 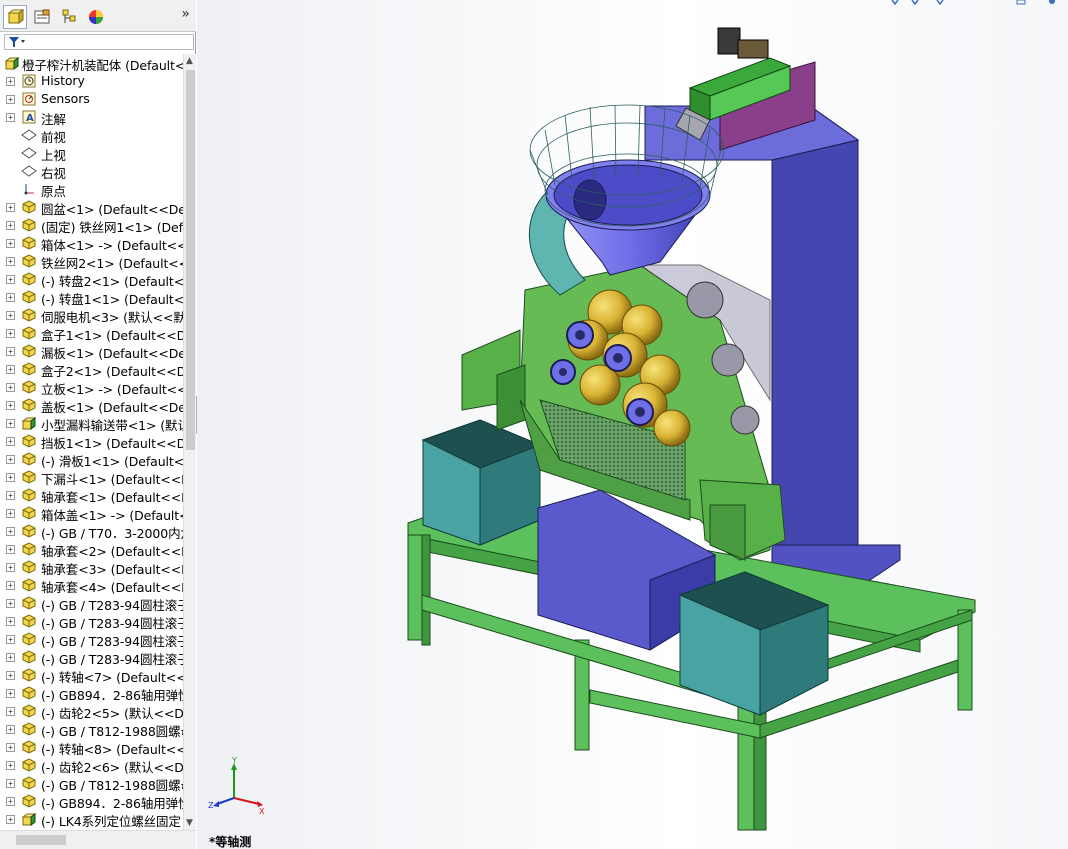 What do you see at coordinates (91, 351) in the screenshot?
I see `tree-item: + 漏板<1> (Default<<Defa` at bounding box center [91, 351].